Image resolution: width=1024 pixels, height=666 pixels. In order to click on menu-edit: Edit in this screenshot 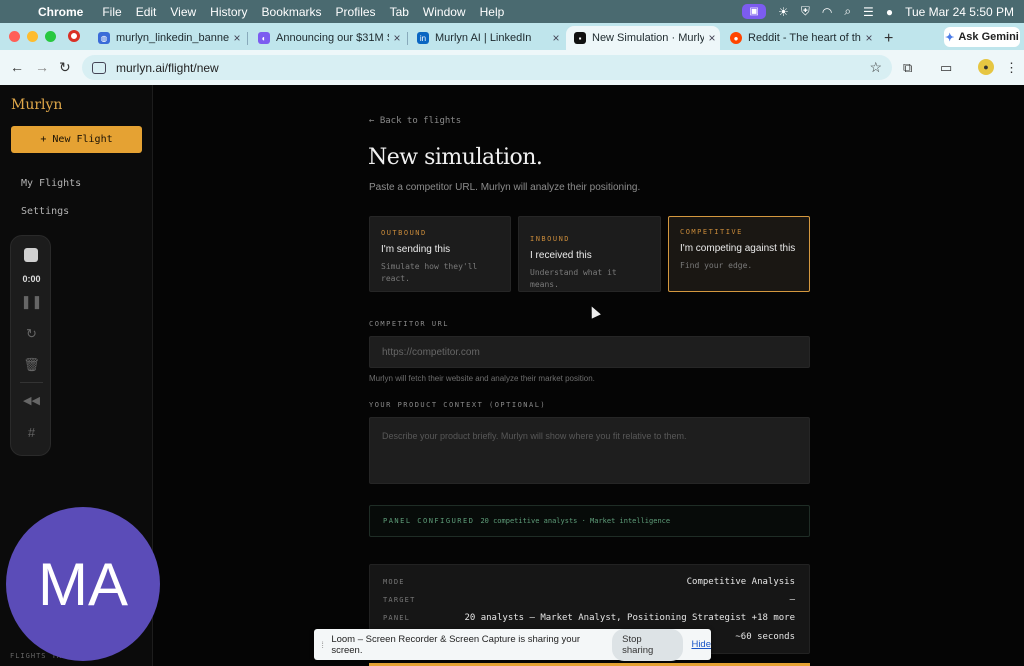, I will do `click(146, 12)`.